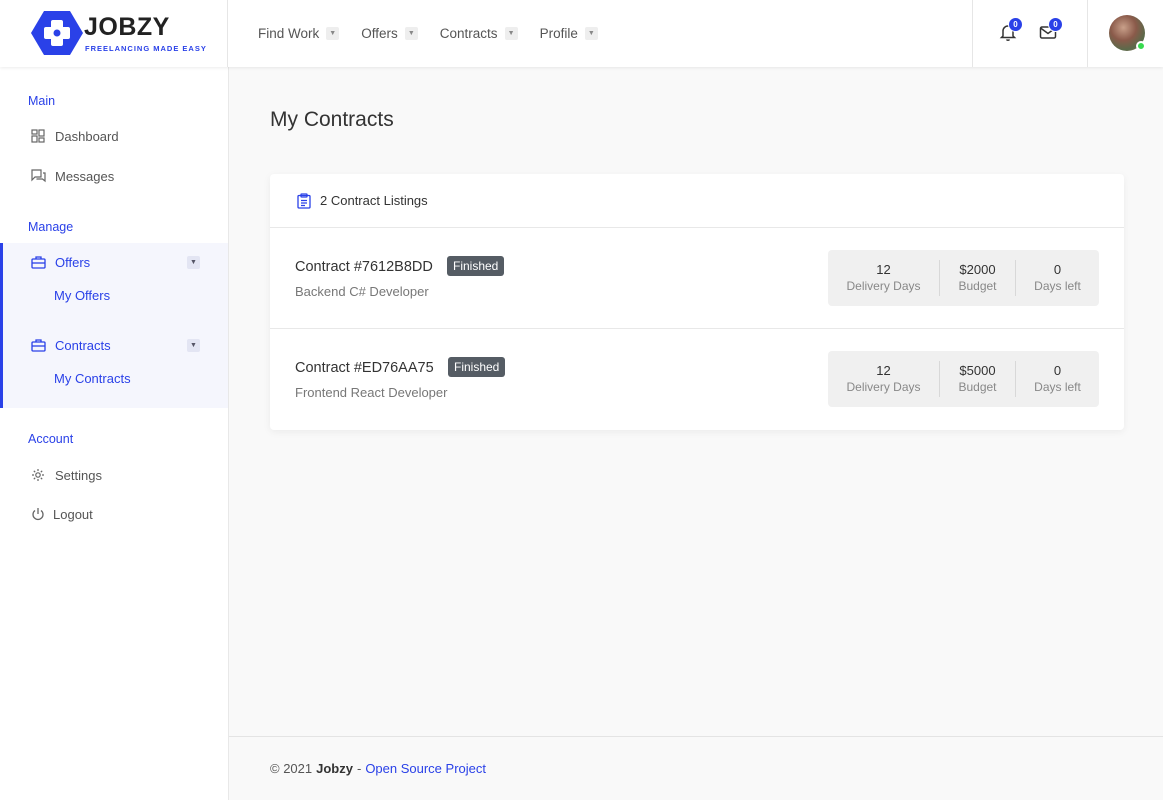 The image size is (1163, 800). Describe the element at coordinates (1015, 24) in the screenshot. I see `notifications-badge: 0` at that location.